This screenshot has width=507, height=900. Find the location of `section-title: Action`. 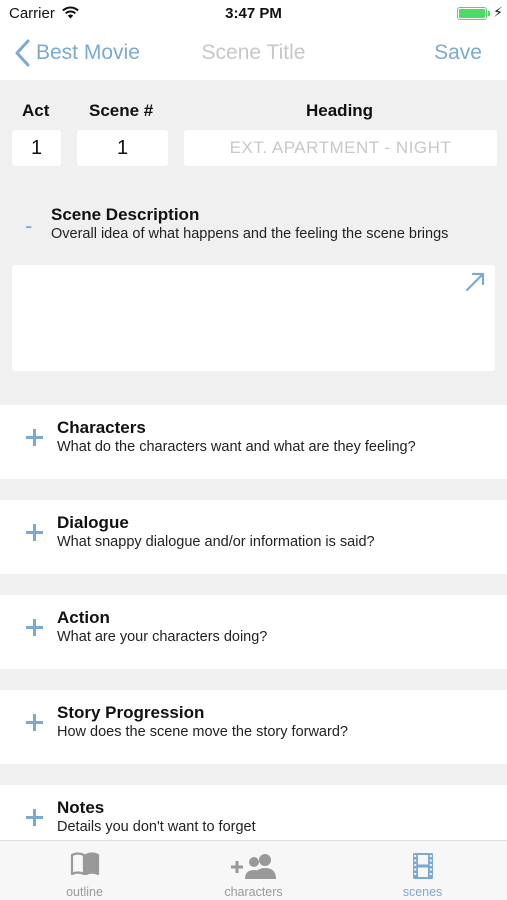

section-title: Action is located at coordinates (83, 617).